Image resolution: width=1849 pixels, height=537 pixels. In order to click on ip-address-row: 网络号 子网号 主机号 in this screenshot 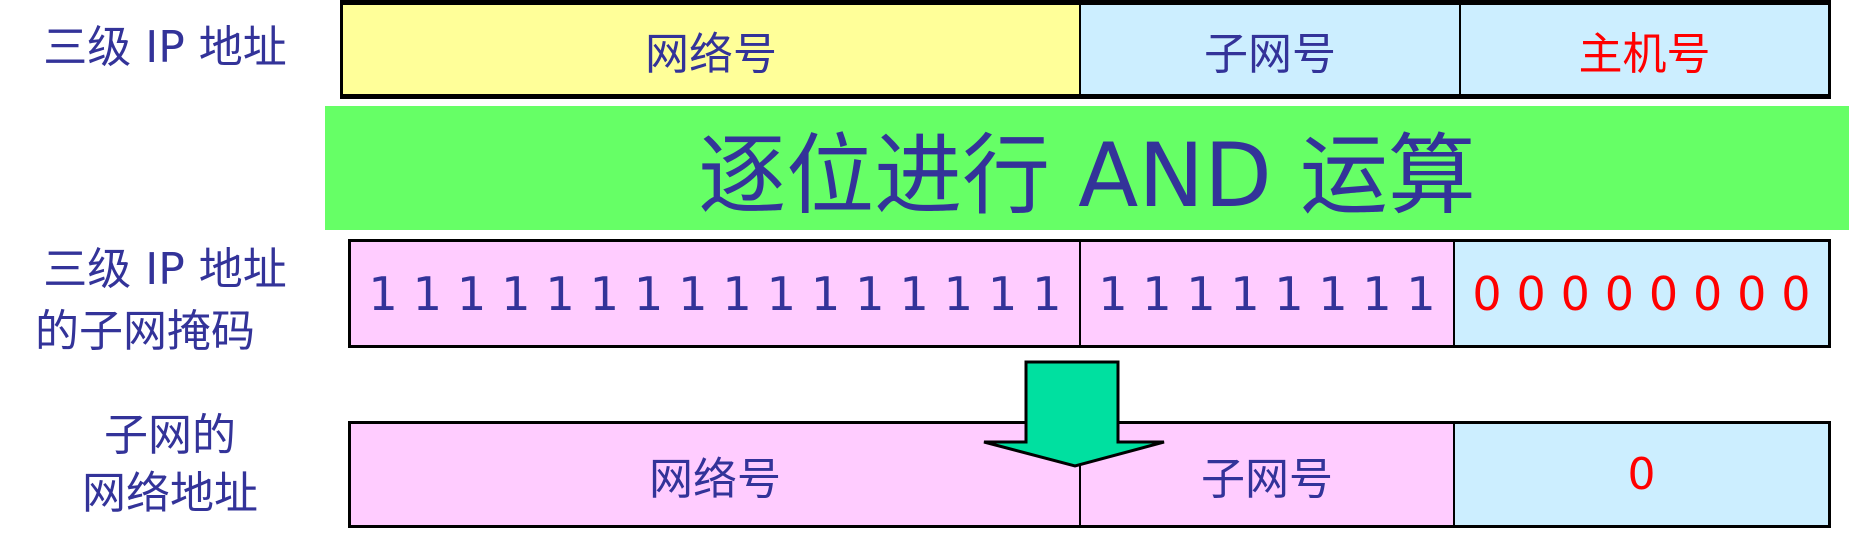, I will do `click(1085, 49)`.